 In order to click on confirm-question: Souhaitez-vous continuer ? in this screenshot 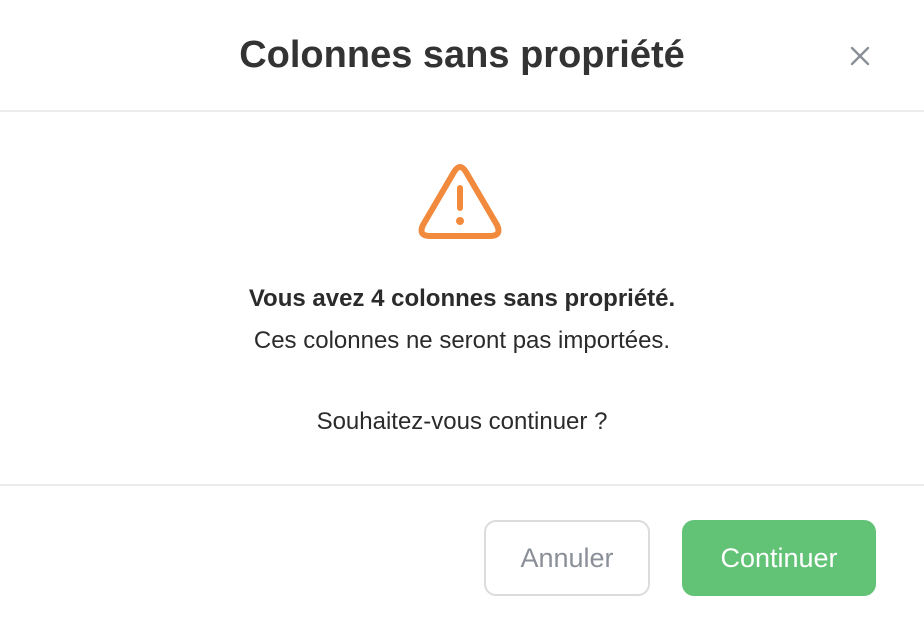, I will do `click(462, 421)`.